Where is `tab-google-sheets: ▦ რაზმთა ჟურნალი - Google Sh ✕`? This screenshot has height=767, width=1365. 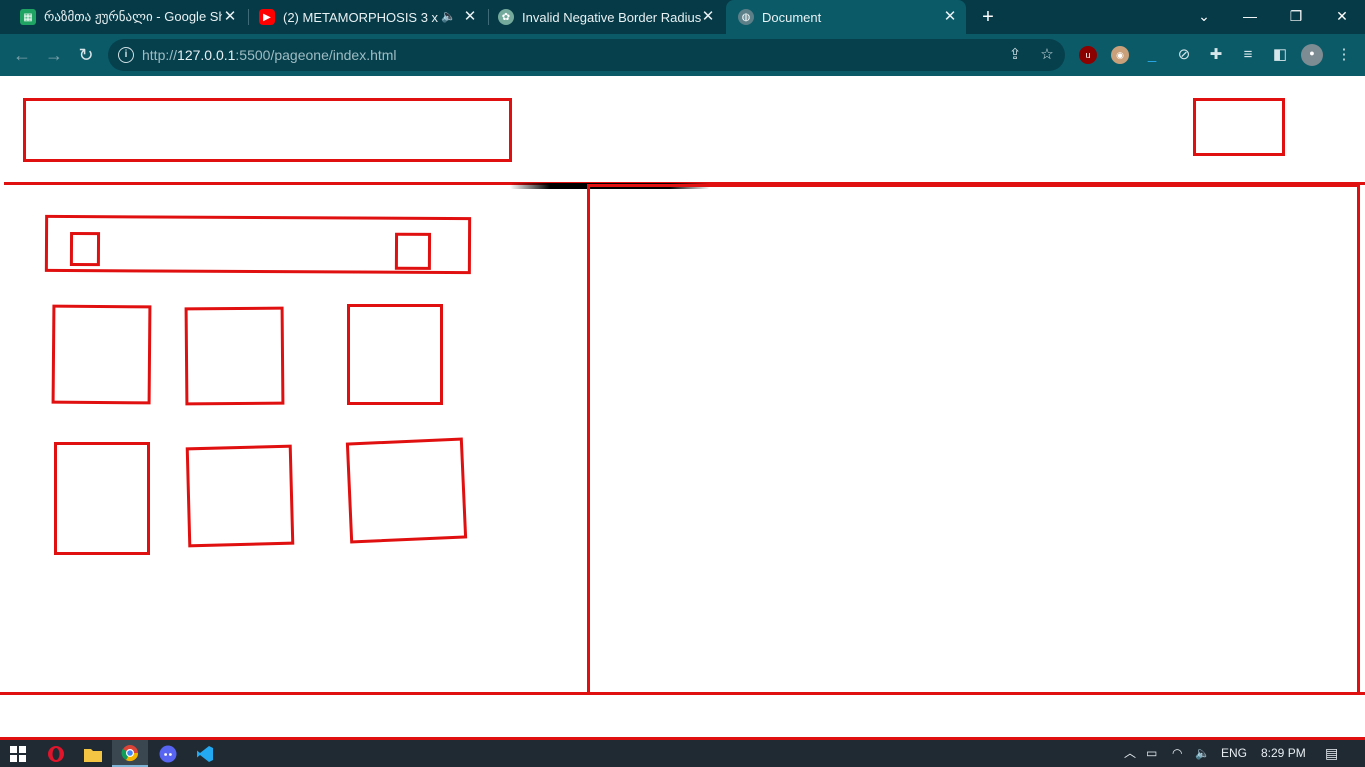
tab-google-sheets: ▦ რაზმთა ჟურნალი - Google Sh ✕ is located at coordinates (124, 17).